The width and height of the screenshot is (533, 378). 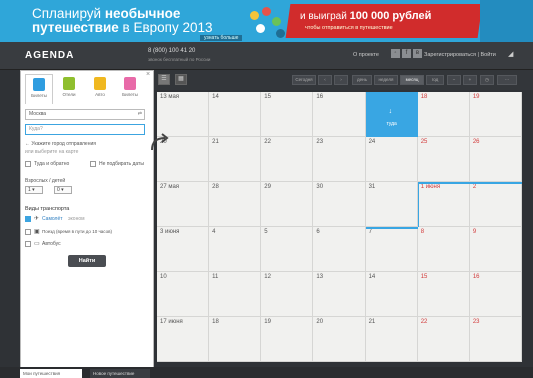 I want to click on zoom-out-button: −, so click(x=454, y=80).